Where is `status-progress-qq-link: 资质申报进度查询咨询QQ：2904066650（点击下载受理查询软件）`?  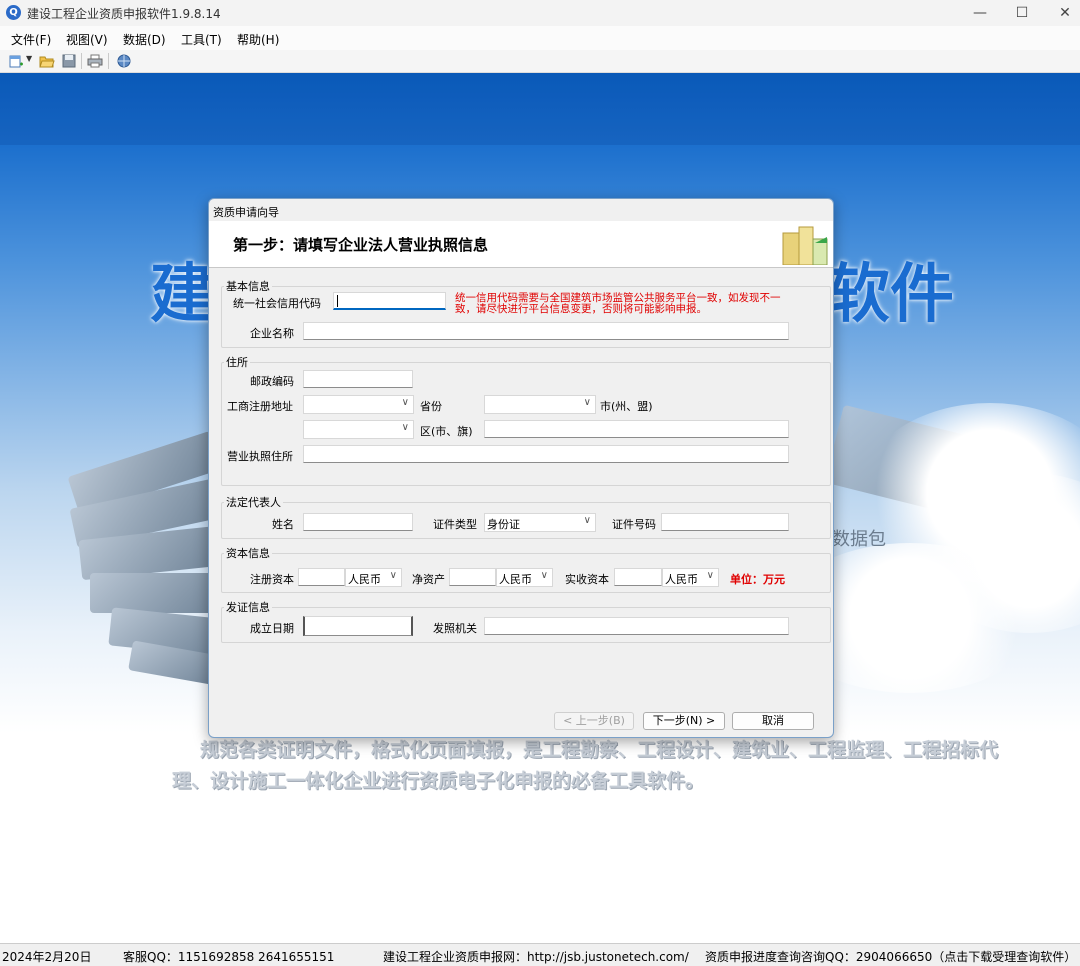
status-progress-qq-link: 资质申报进度查询咨询QQ：2904066650（点击下载受理查询软件） is located at coordinates (890, 956).